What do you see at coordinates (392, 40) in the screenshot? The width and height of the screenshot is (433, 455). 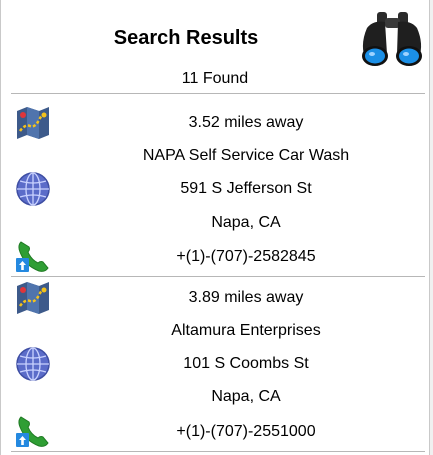 I see `binoculars-icon` at bounding box center [392, 40].